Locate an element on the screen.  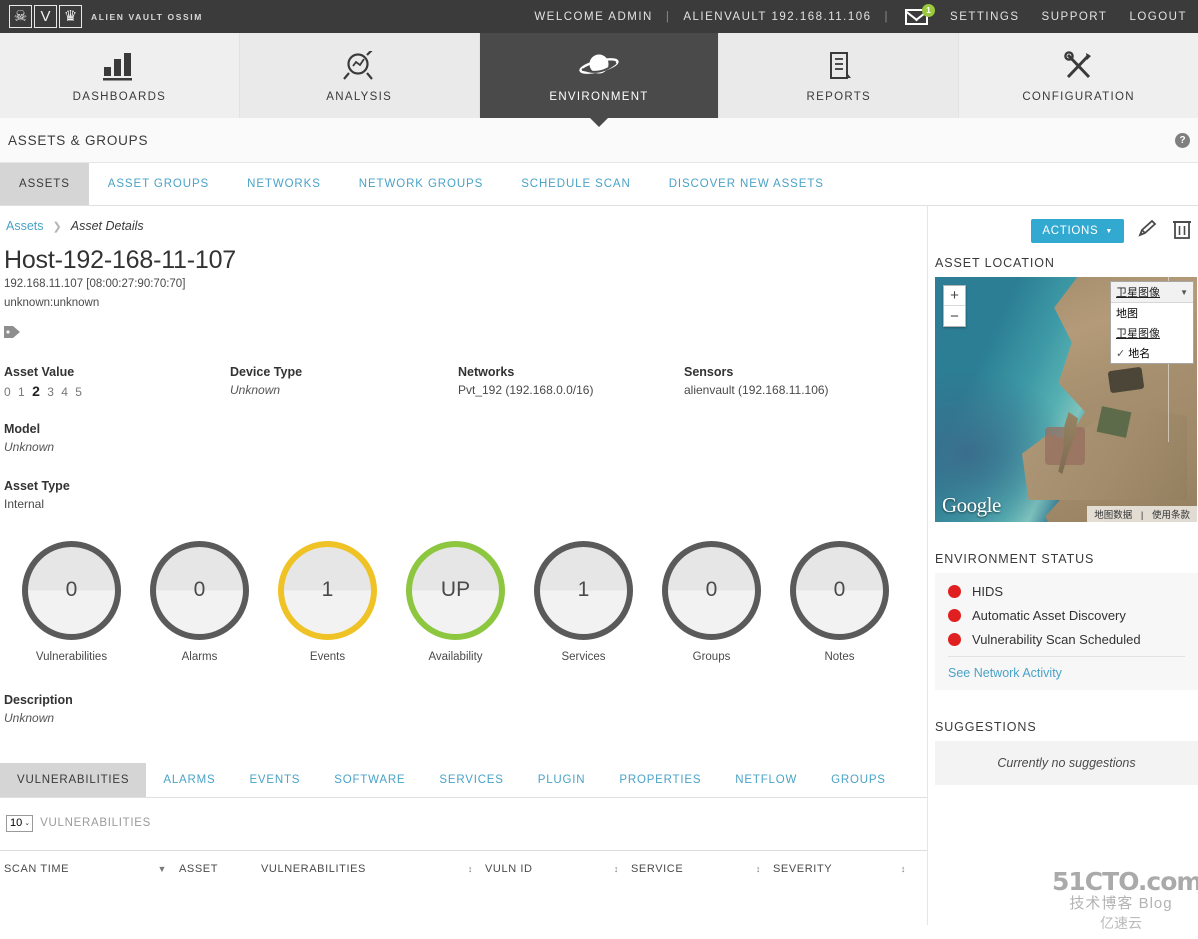
metric-groups: 0 Groups is located at coordinates (711, 601).